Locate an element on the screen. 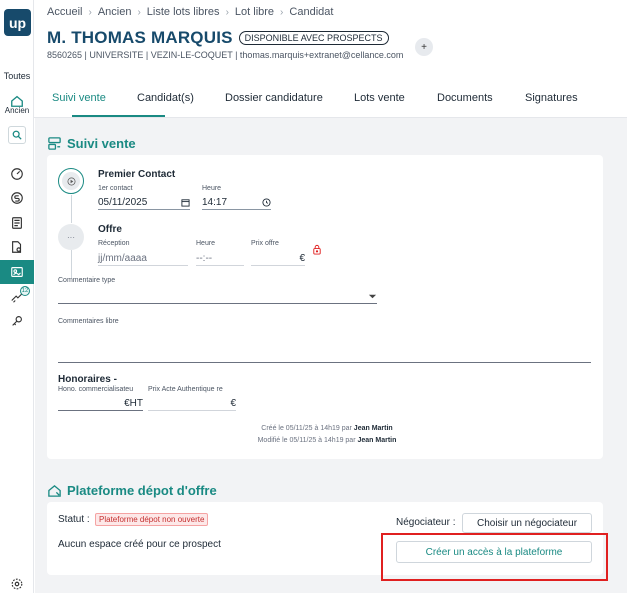  active-tab-indicator is located at coordinates (118, 116).